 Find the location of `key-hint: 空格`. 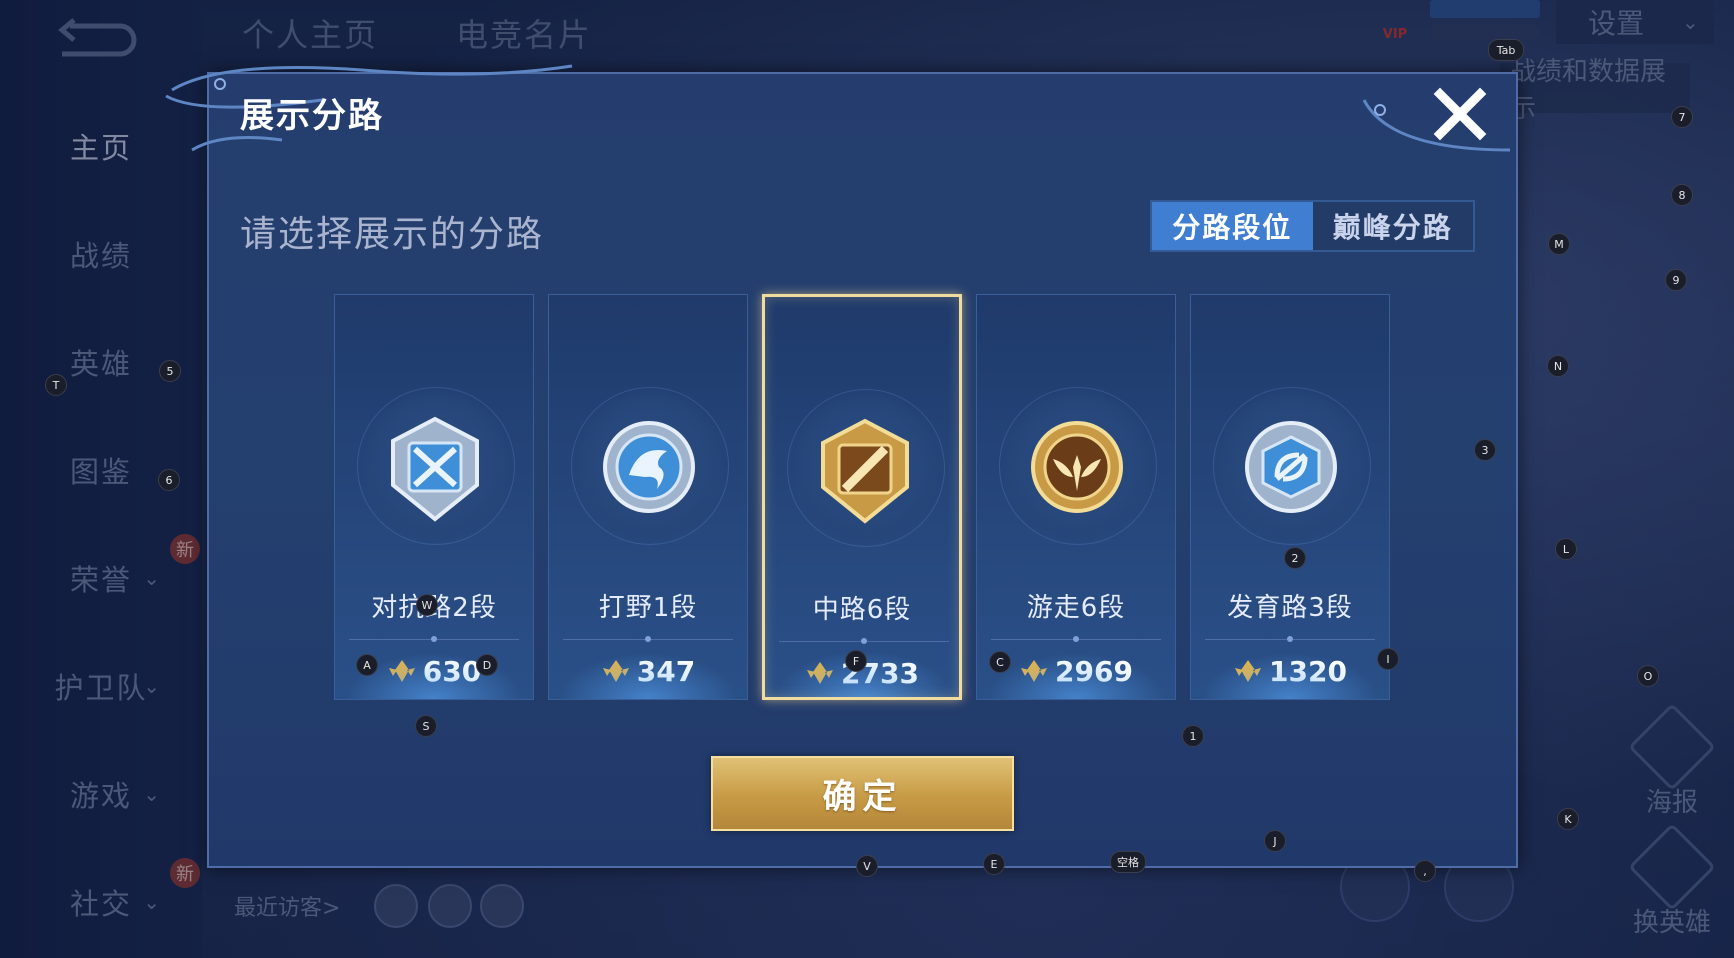

key-hint: 空格 is located at coordinates (1128, 862).